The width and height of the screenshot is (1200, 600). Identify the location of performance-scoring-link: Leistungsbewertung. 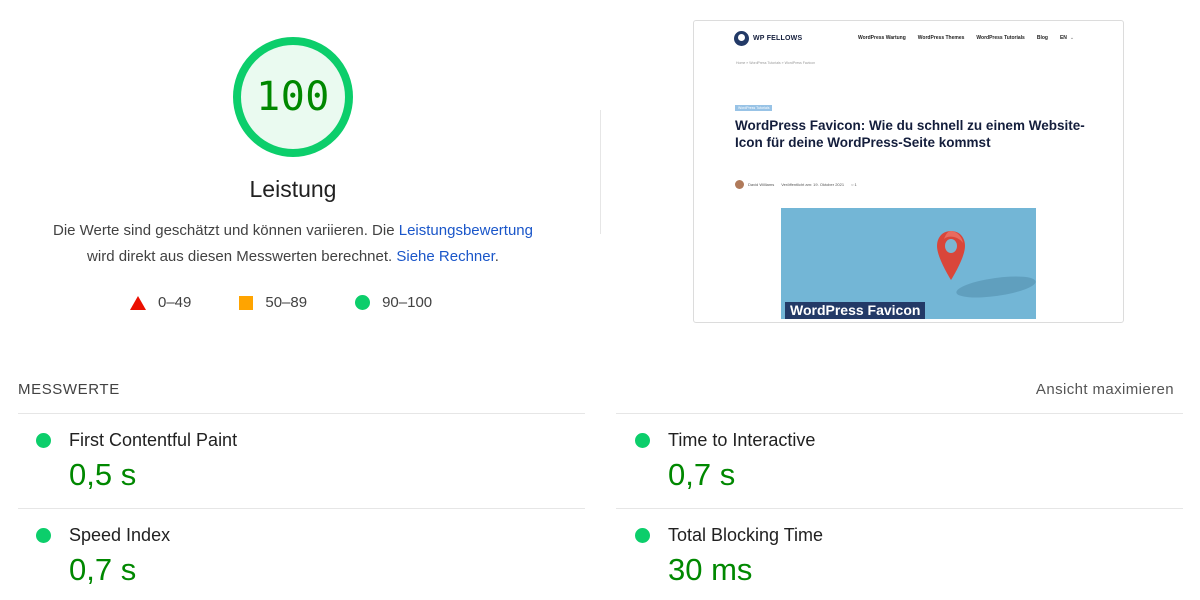
(466, 230).